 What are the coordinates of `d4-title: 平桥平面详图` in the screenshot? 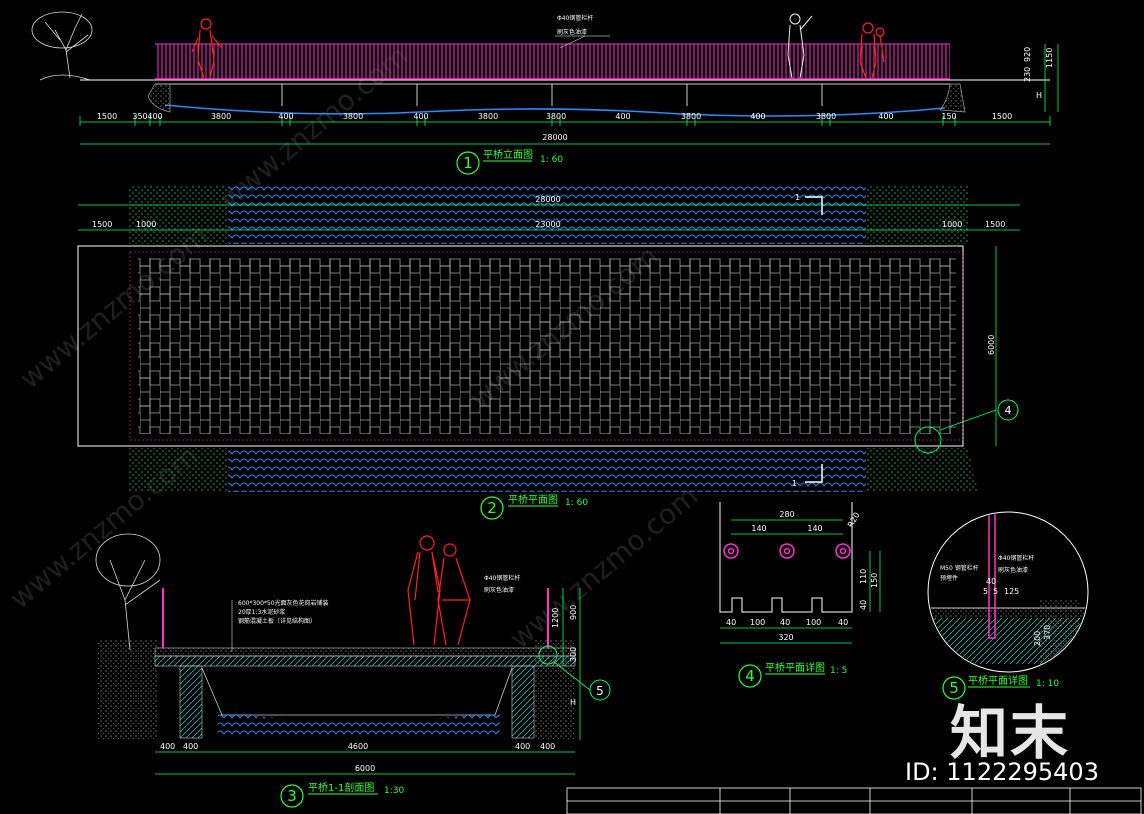 It's located at (795, 667).